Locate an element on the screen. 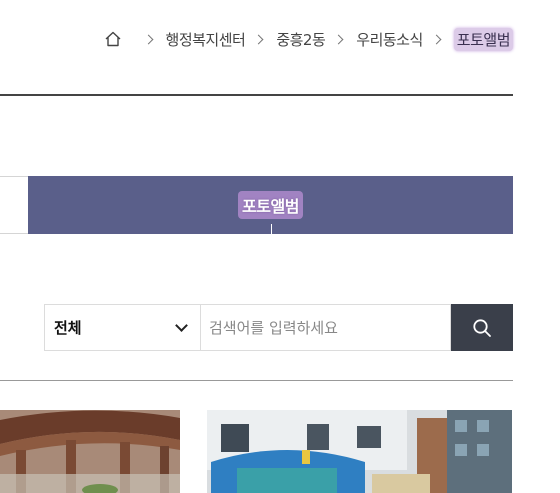  tab-photo-album: 포토앨범 is located at coordinates (270, 205).